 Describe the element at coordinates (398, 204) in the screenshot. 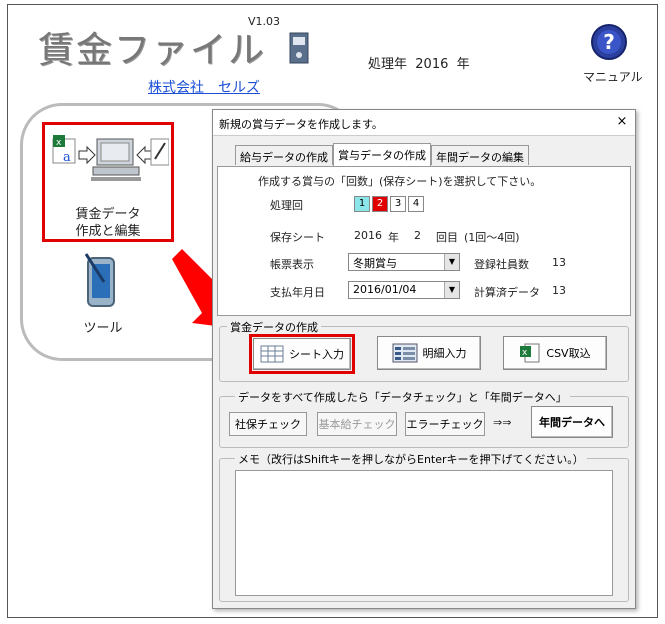

I see `round-3-button: 3` at that location.